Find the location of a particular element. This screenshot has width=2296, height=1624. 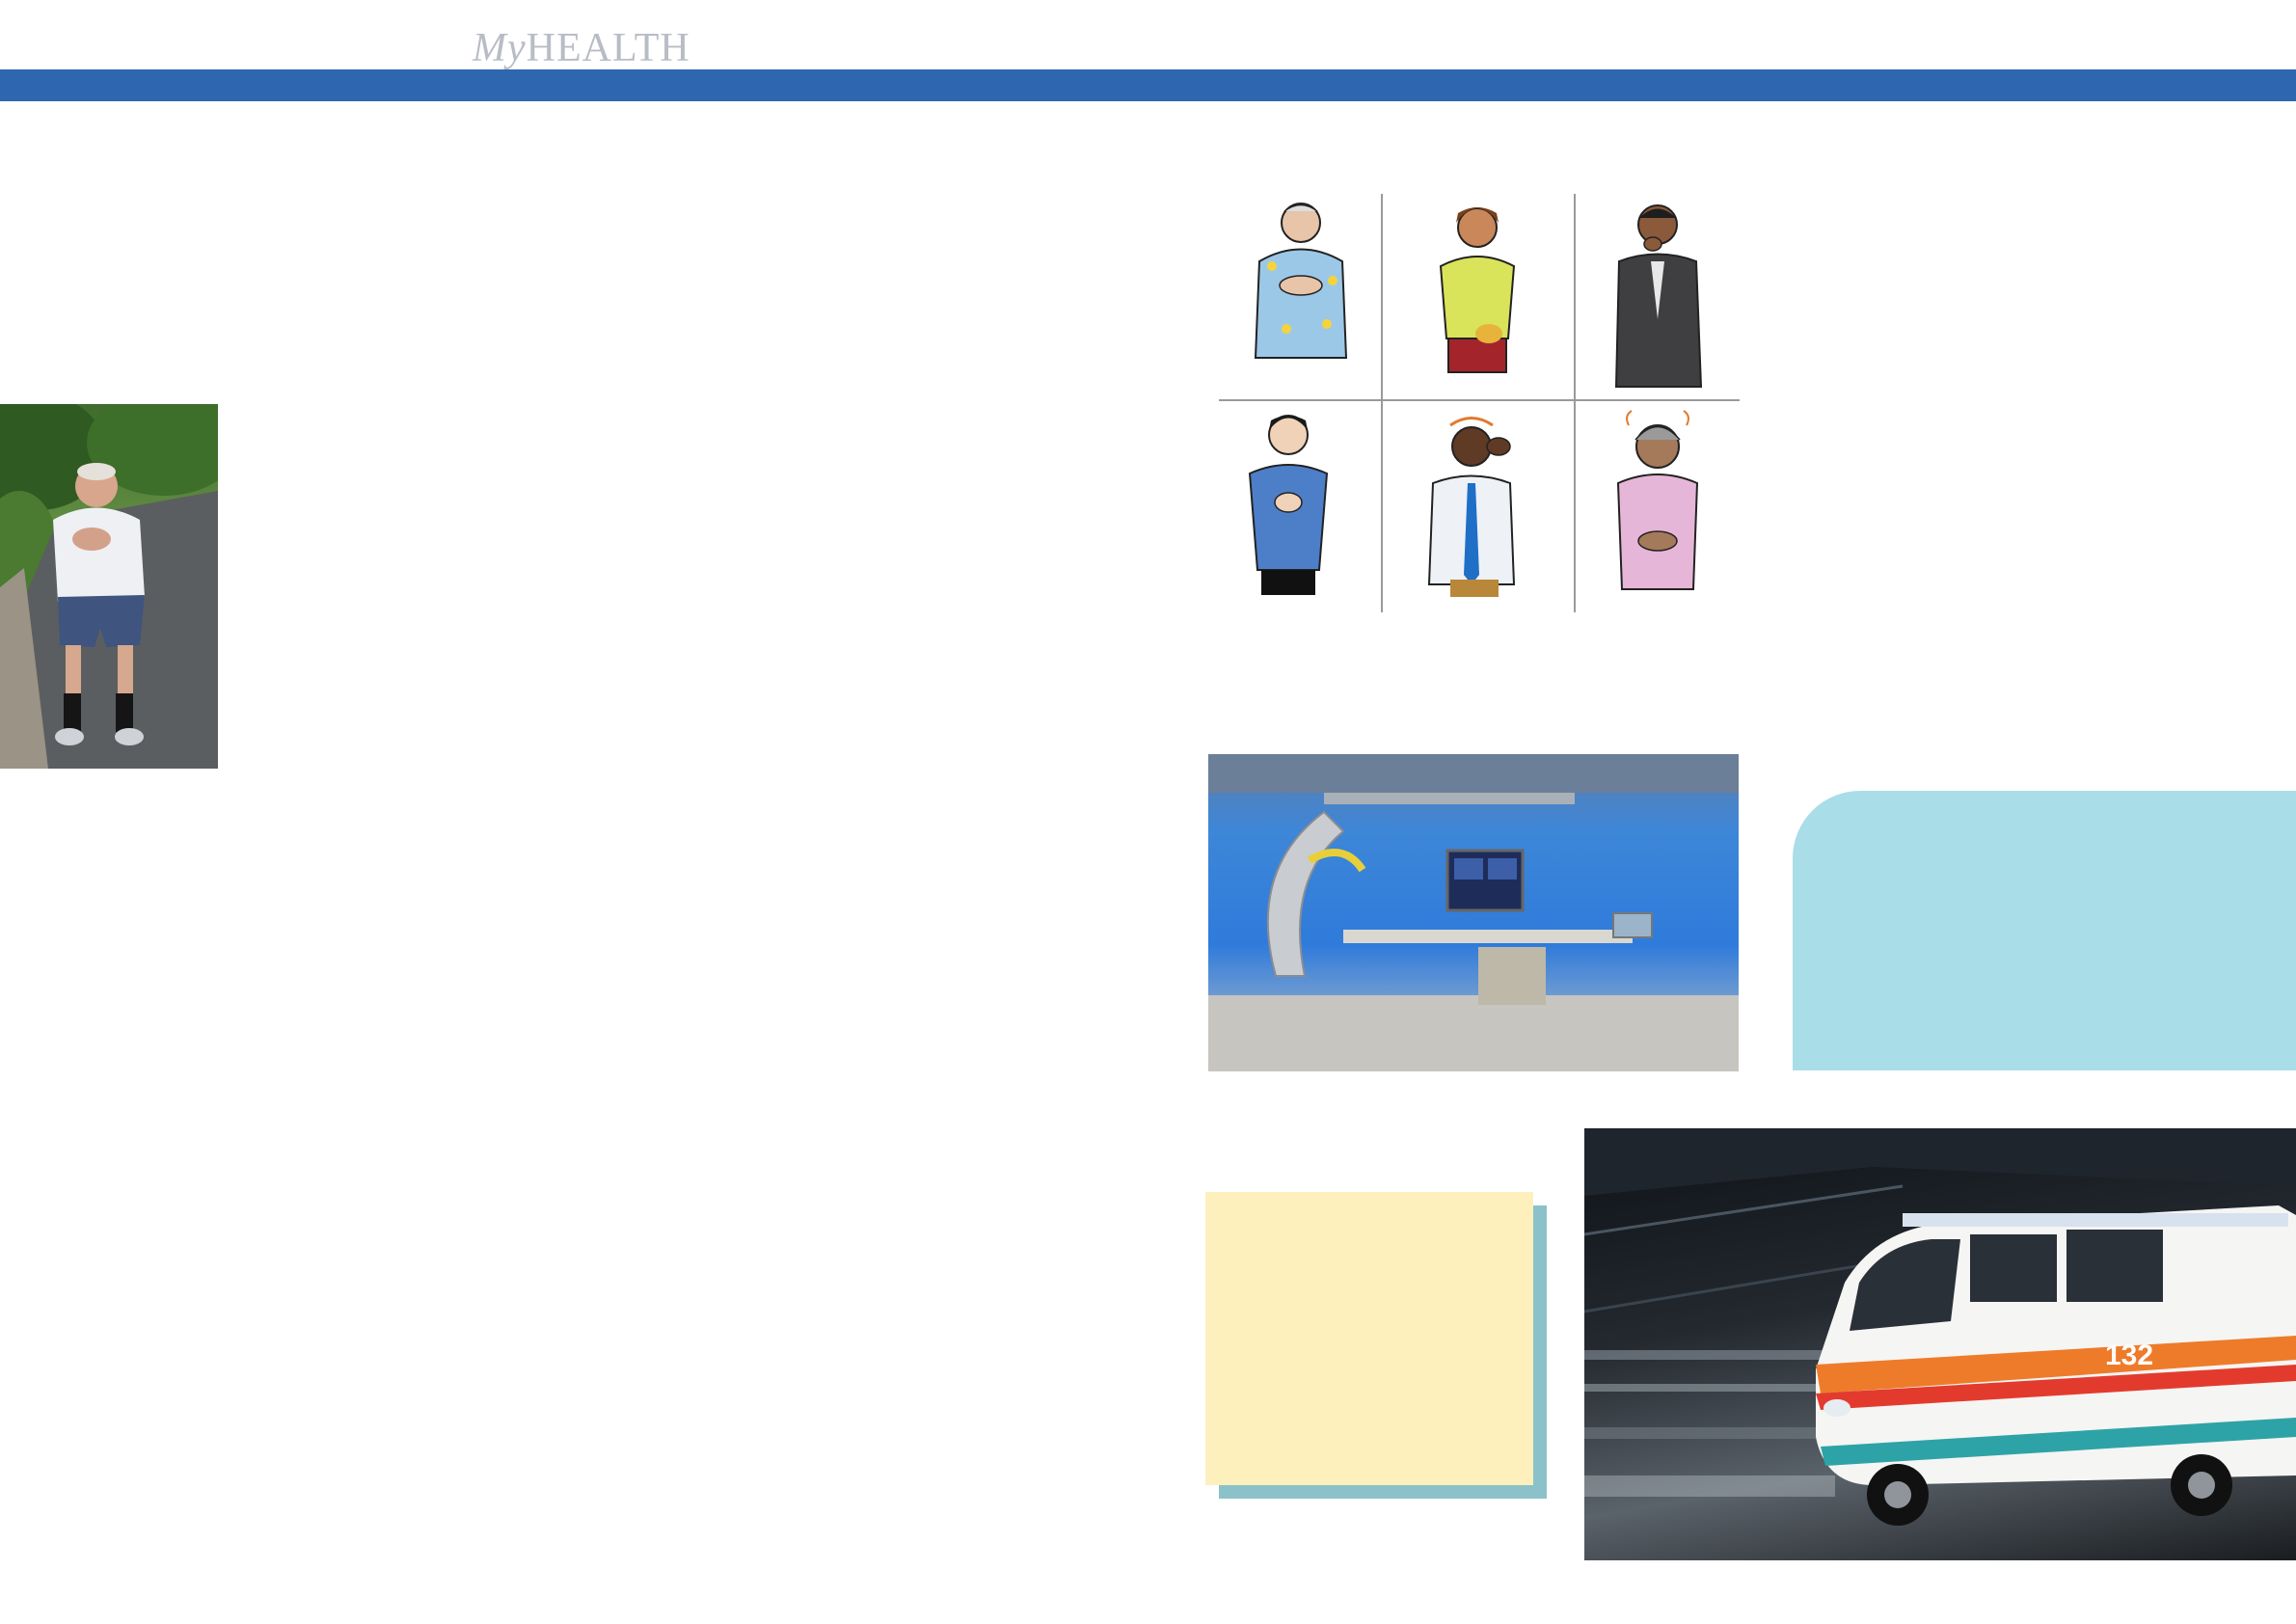

info-panel is located at coordinates (2044, 930).